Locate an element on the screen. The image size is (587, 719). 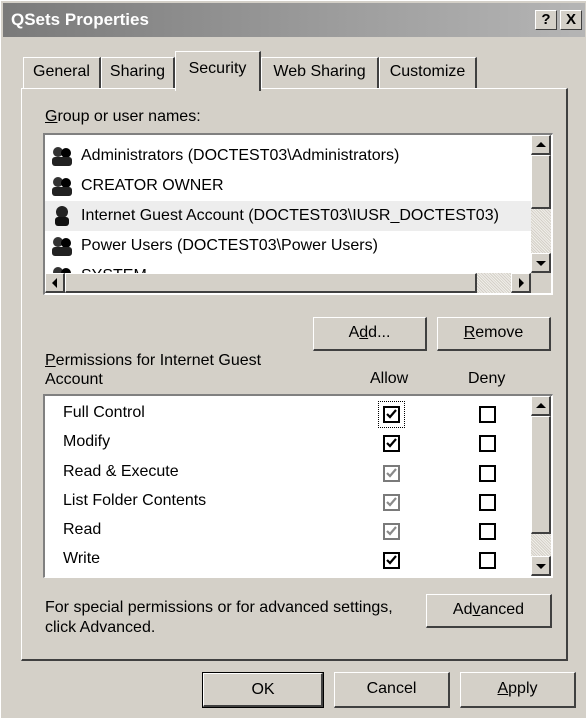
allow-modify-checkbox is located at coordinates (391, 443).